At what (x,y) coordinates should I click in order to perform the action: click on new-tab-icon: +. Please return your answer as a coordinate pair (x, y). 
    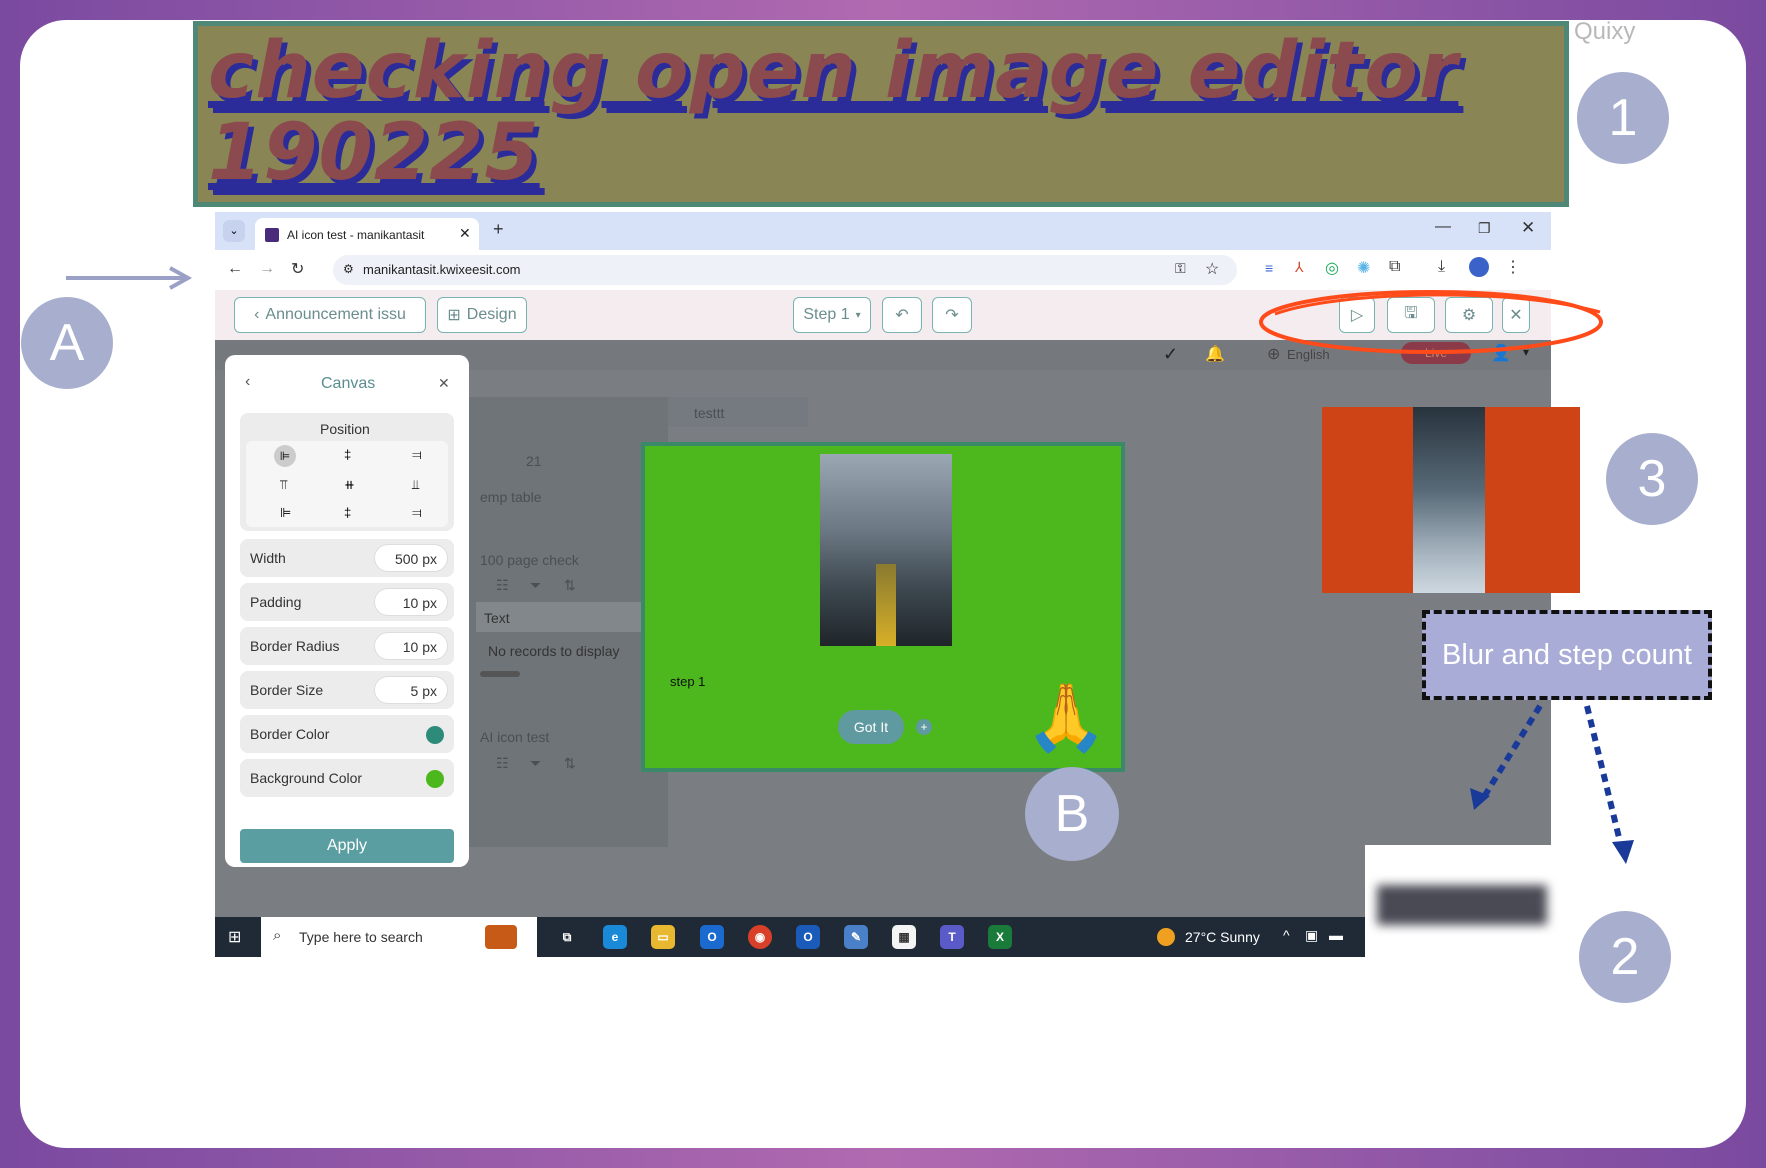
    Looking at the image, I should click on (498, 229).